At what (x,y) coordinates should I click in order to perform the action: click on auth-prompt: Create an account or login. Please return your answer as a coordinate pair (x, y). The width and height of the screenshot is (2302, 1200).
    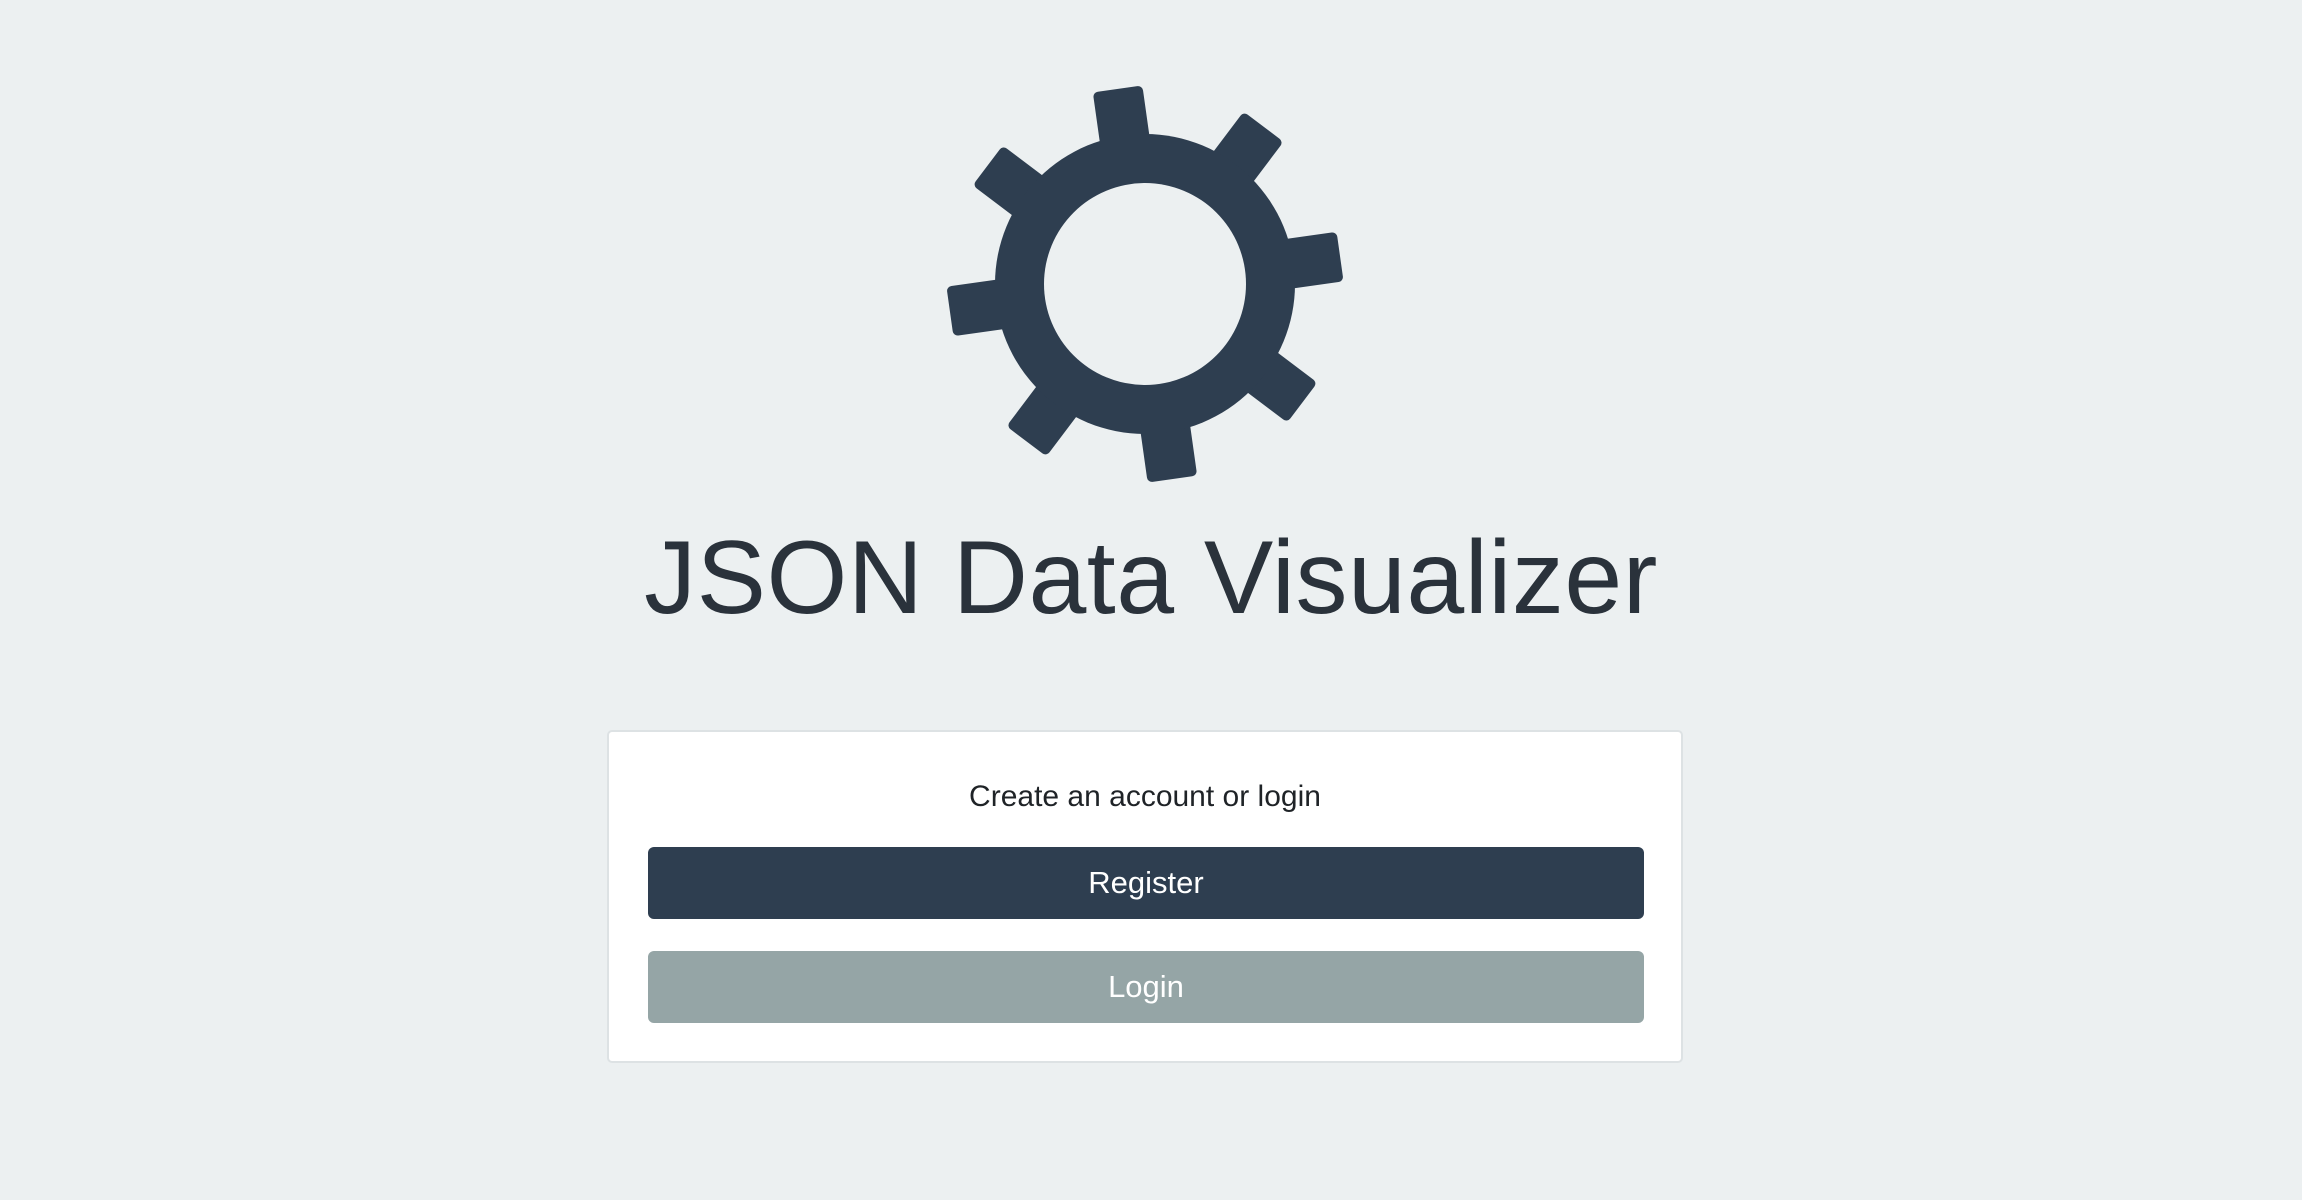
    Looking at the image, I should click on (1145, 796).